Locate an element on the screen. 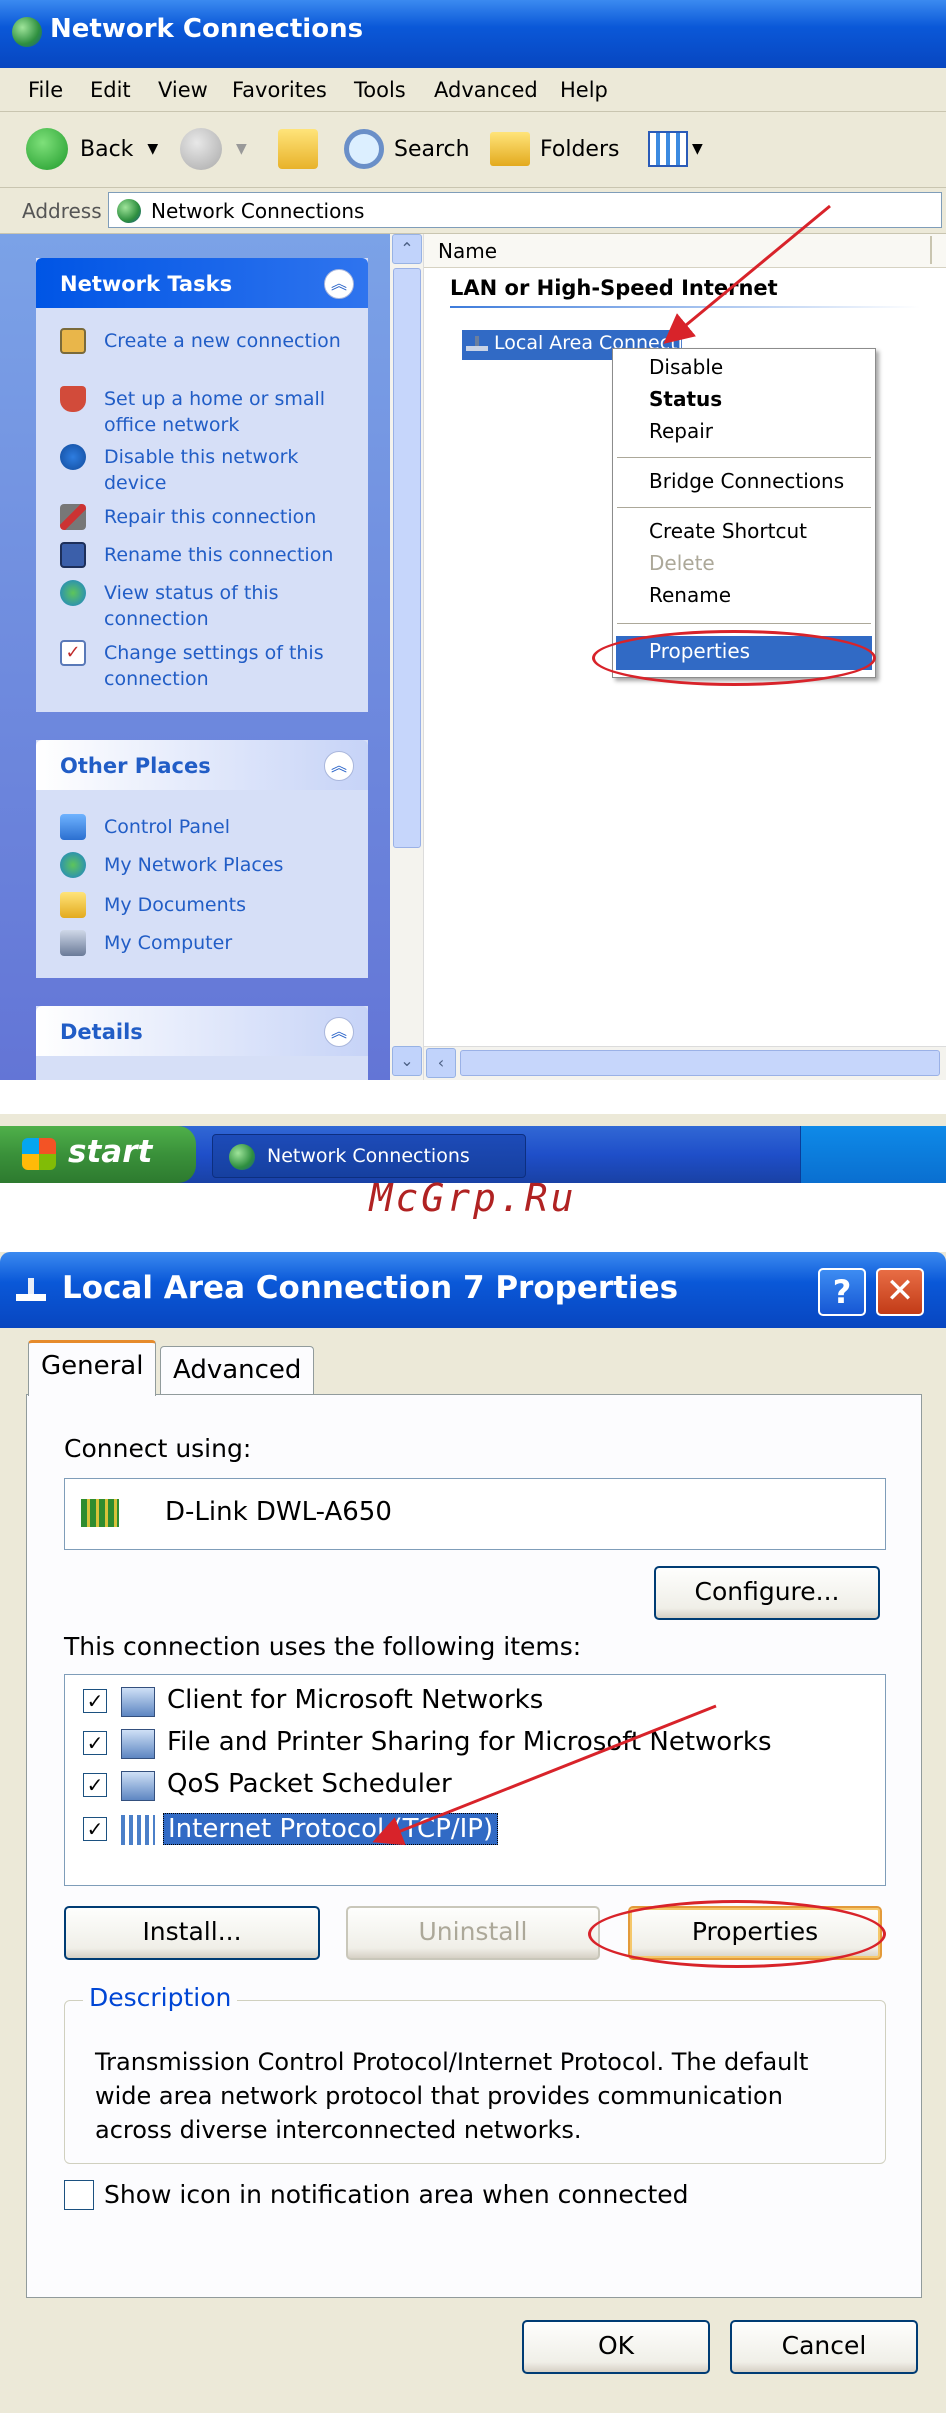 This screenshot has height=2413, width=946. other-places-header: Other Places ︽ is located at coordinates (202, 765).